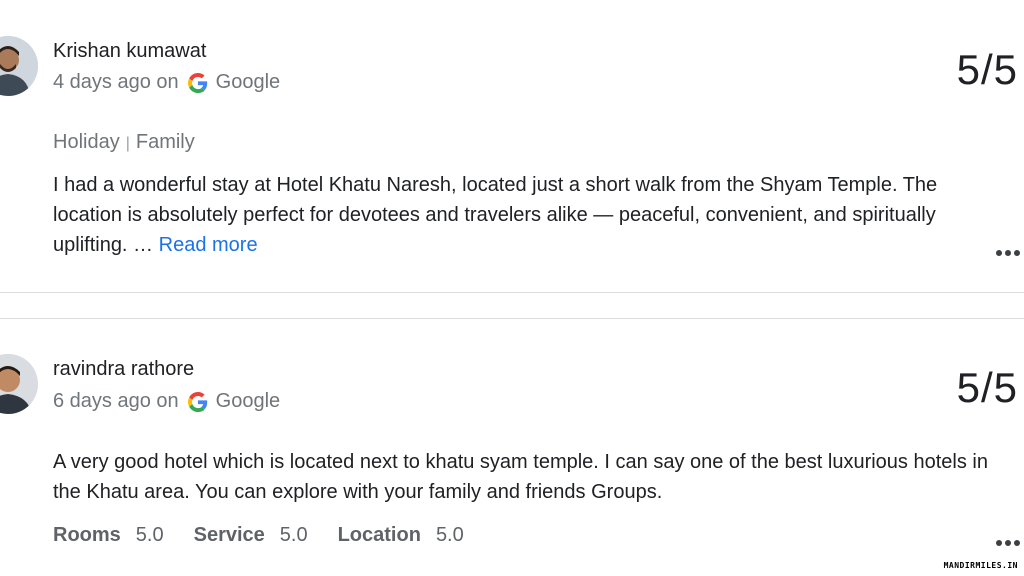 The image size is (1024, 576). What do you see at coordinates (116, 401) in the screenshot?
I see `review-time: 6 days ago on` at bounding box center [116, 401].